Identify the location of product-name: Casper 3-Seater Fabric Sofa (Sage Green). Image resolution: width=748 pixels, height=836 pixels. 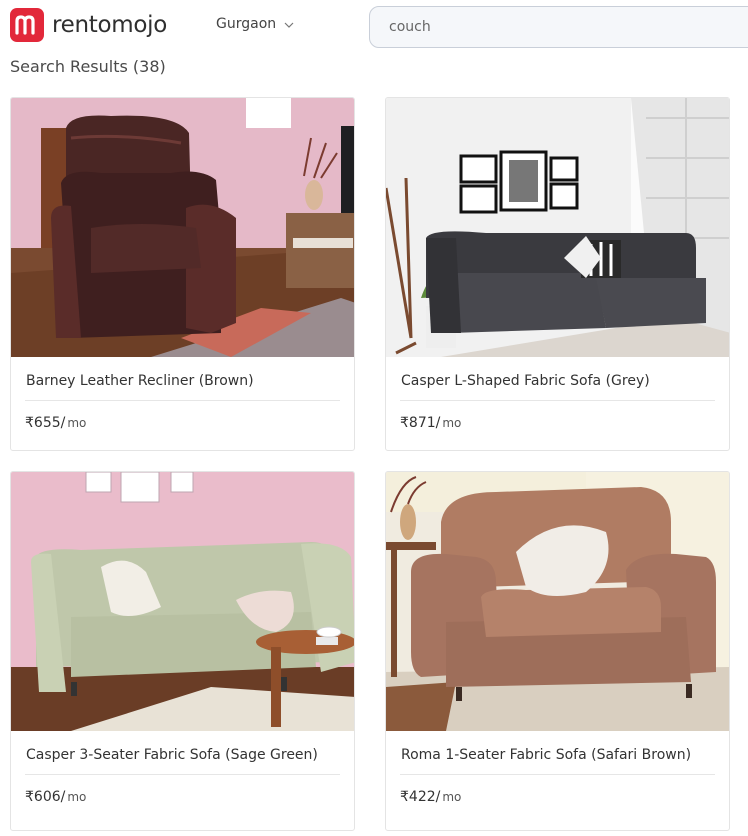
(172, 755).